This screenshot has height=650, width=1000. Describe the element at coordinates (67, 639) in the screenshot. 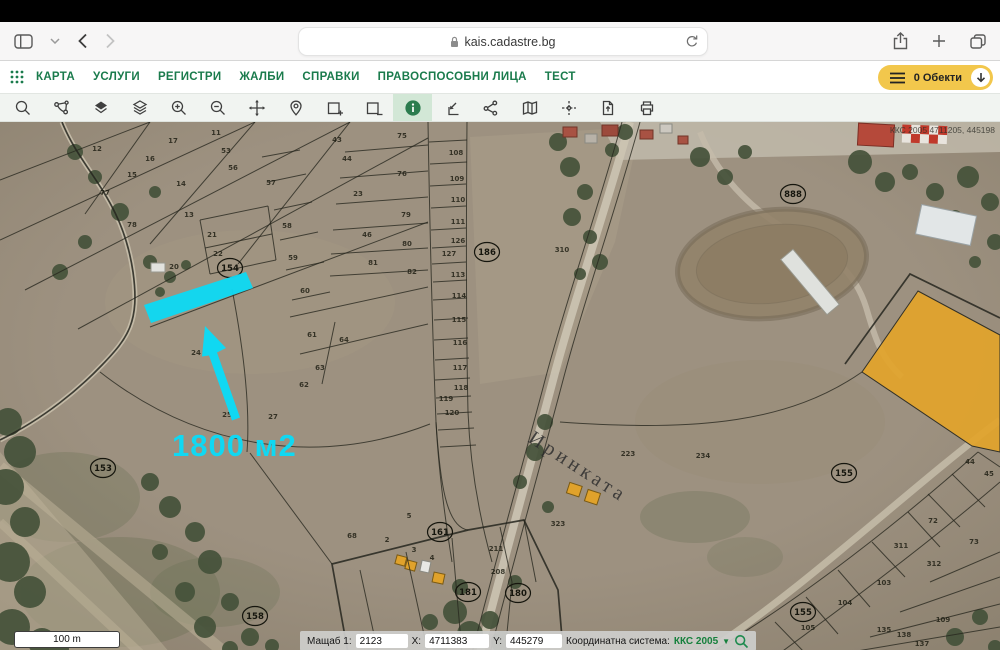

I see `scale-bar: 100 m` at that location.